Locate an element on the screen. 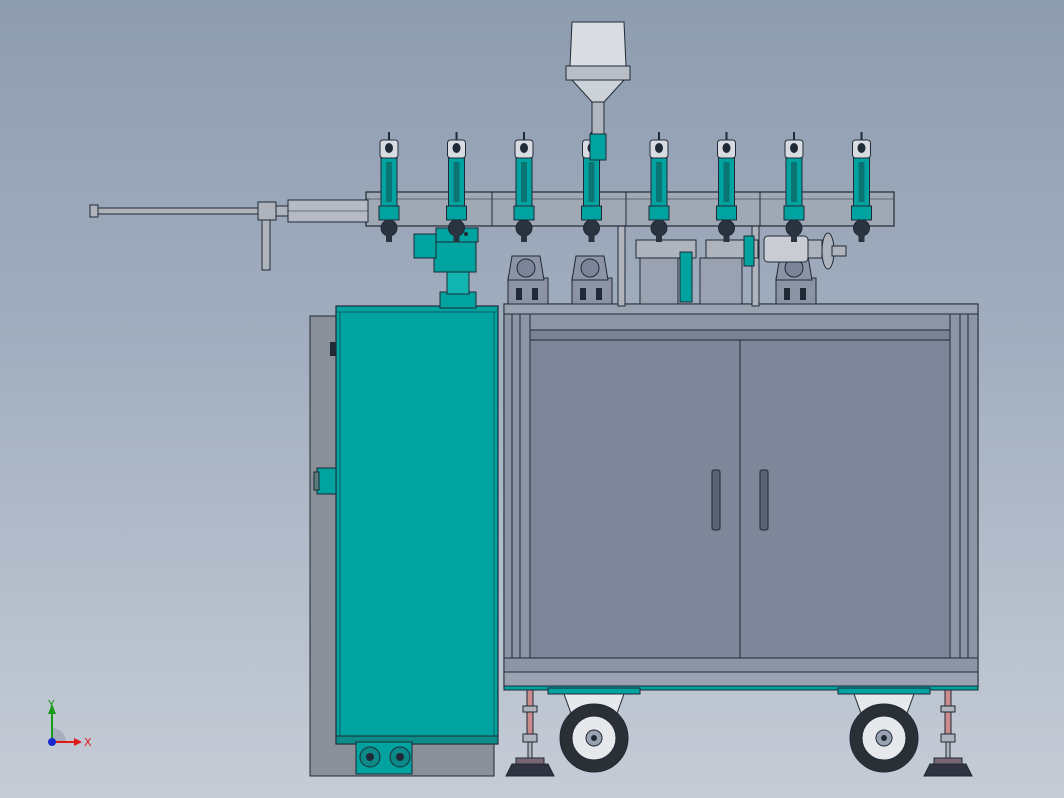 This screenshot has width=1064, height=798. push-rod is located at coordinates (229, 235).